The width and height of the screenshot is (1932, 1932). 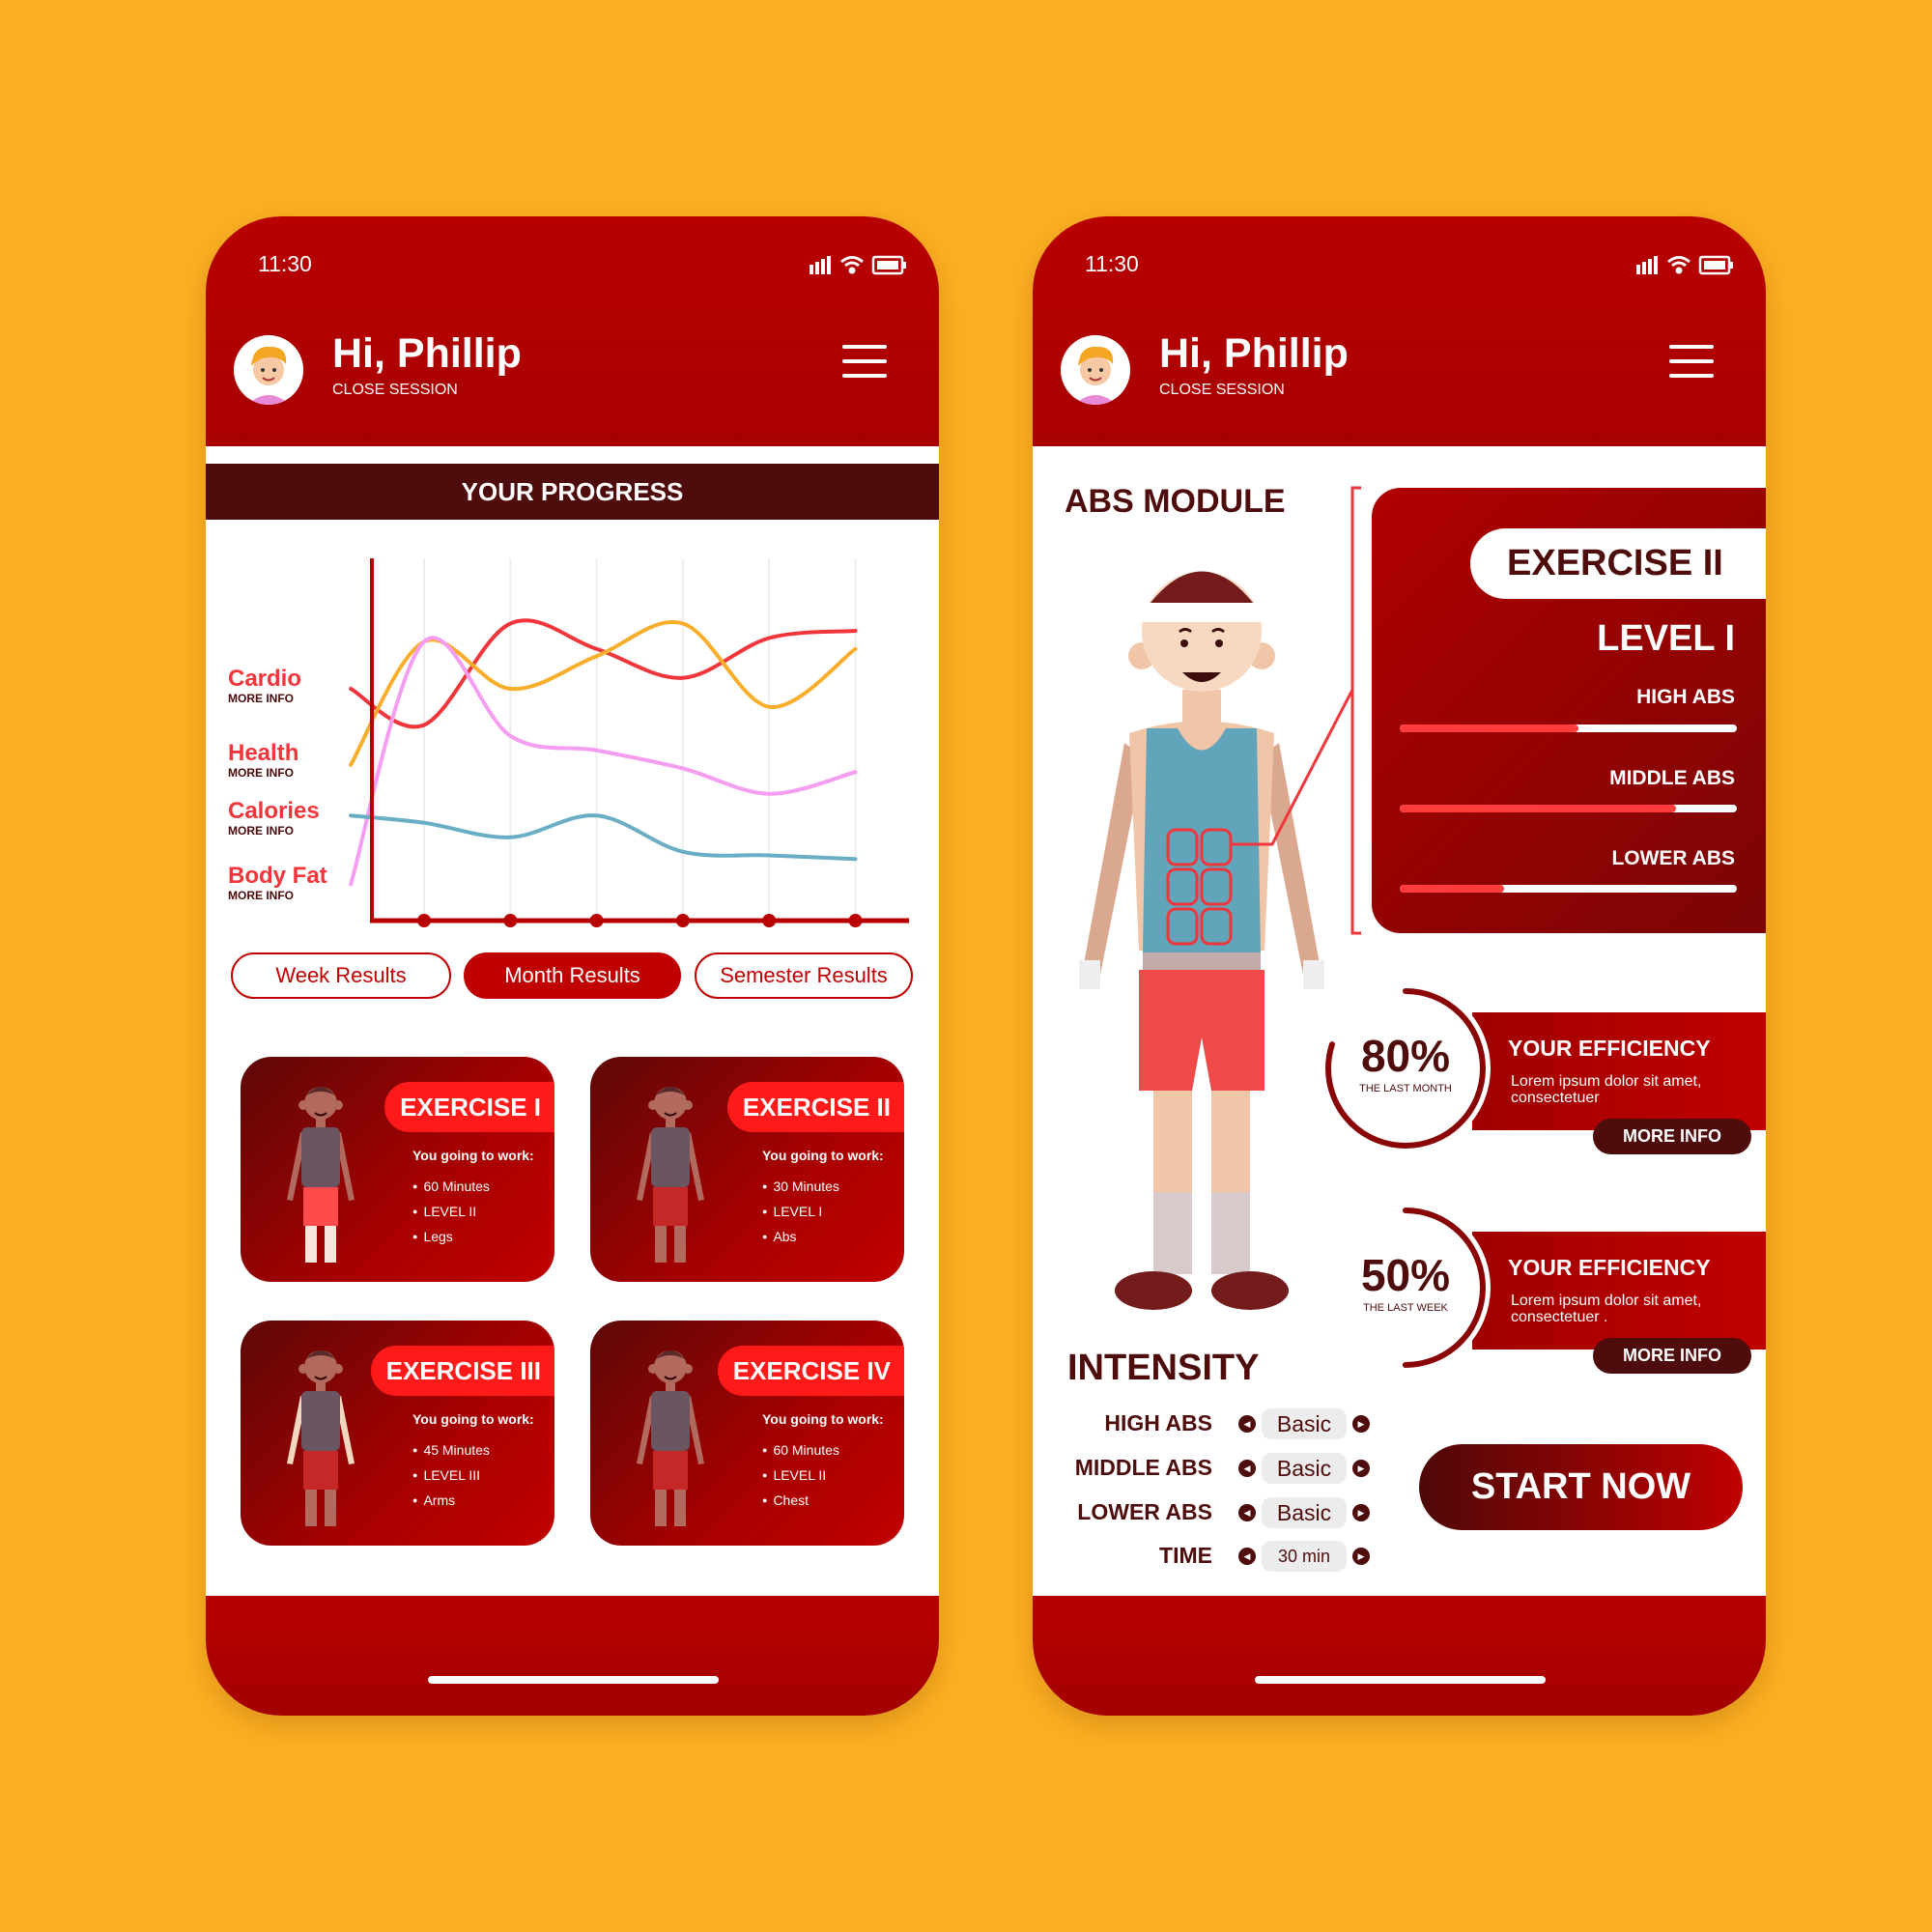 I want to click on progress-chart, so click(x=629, y=742).